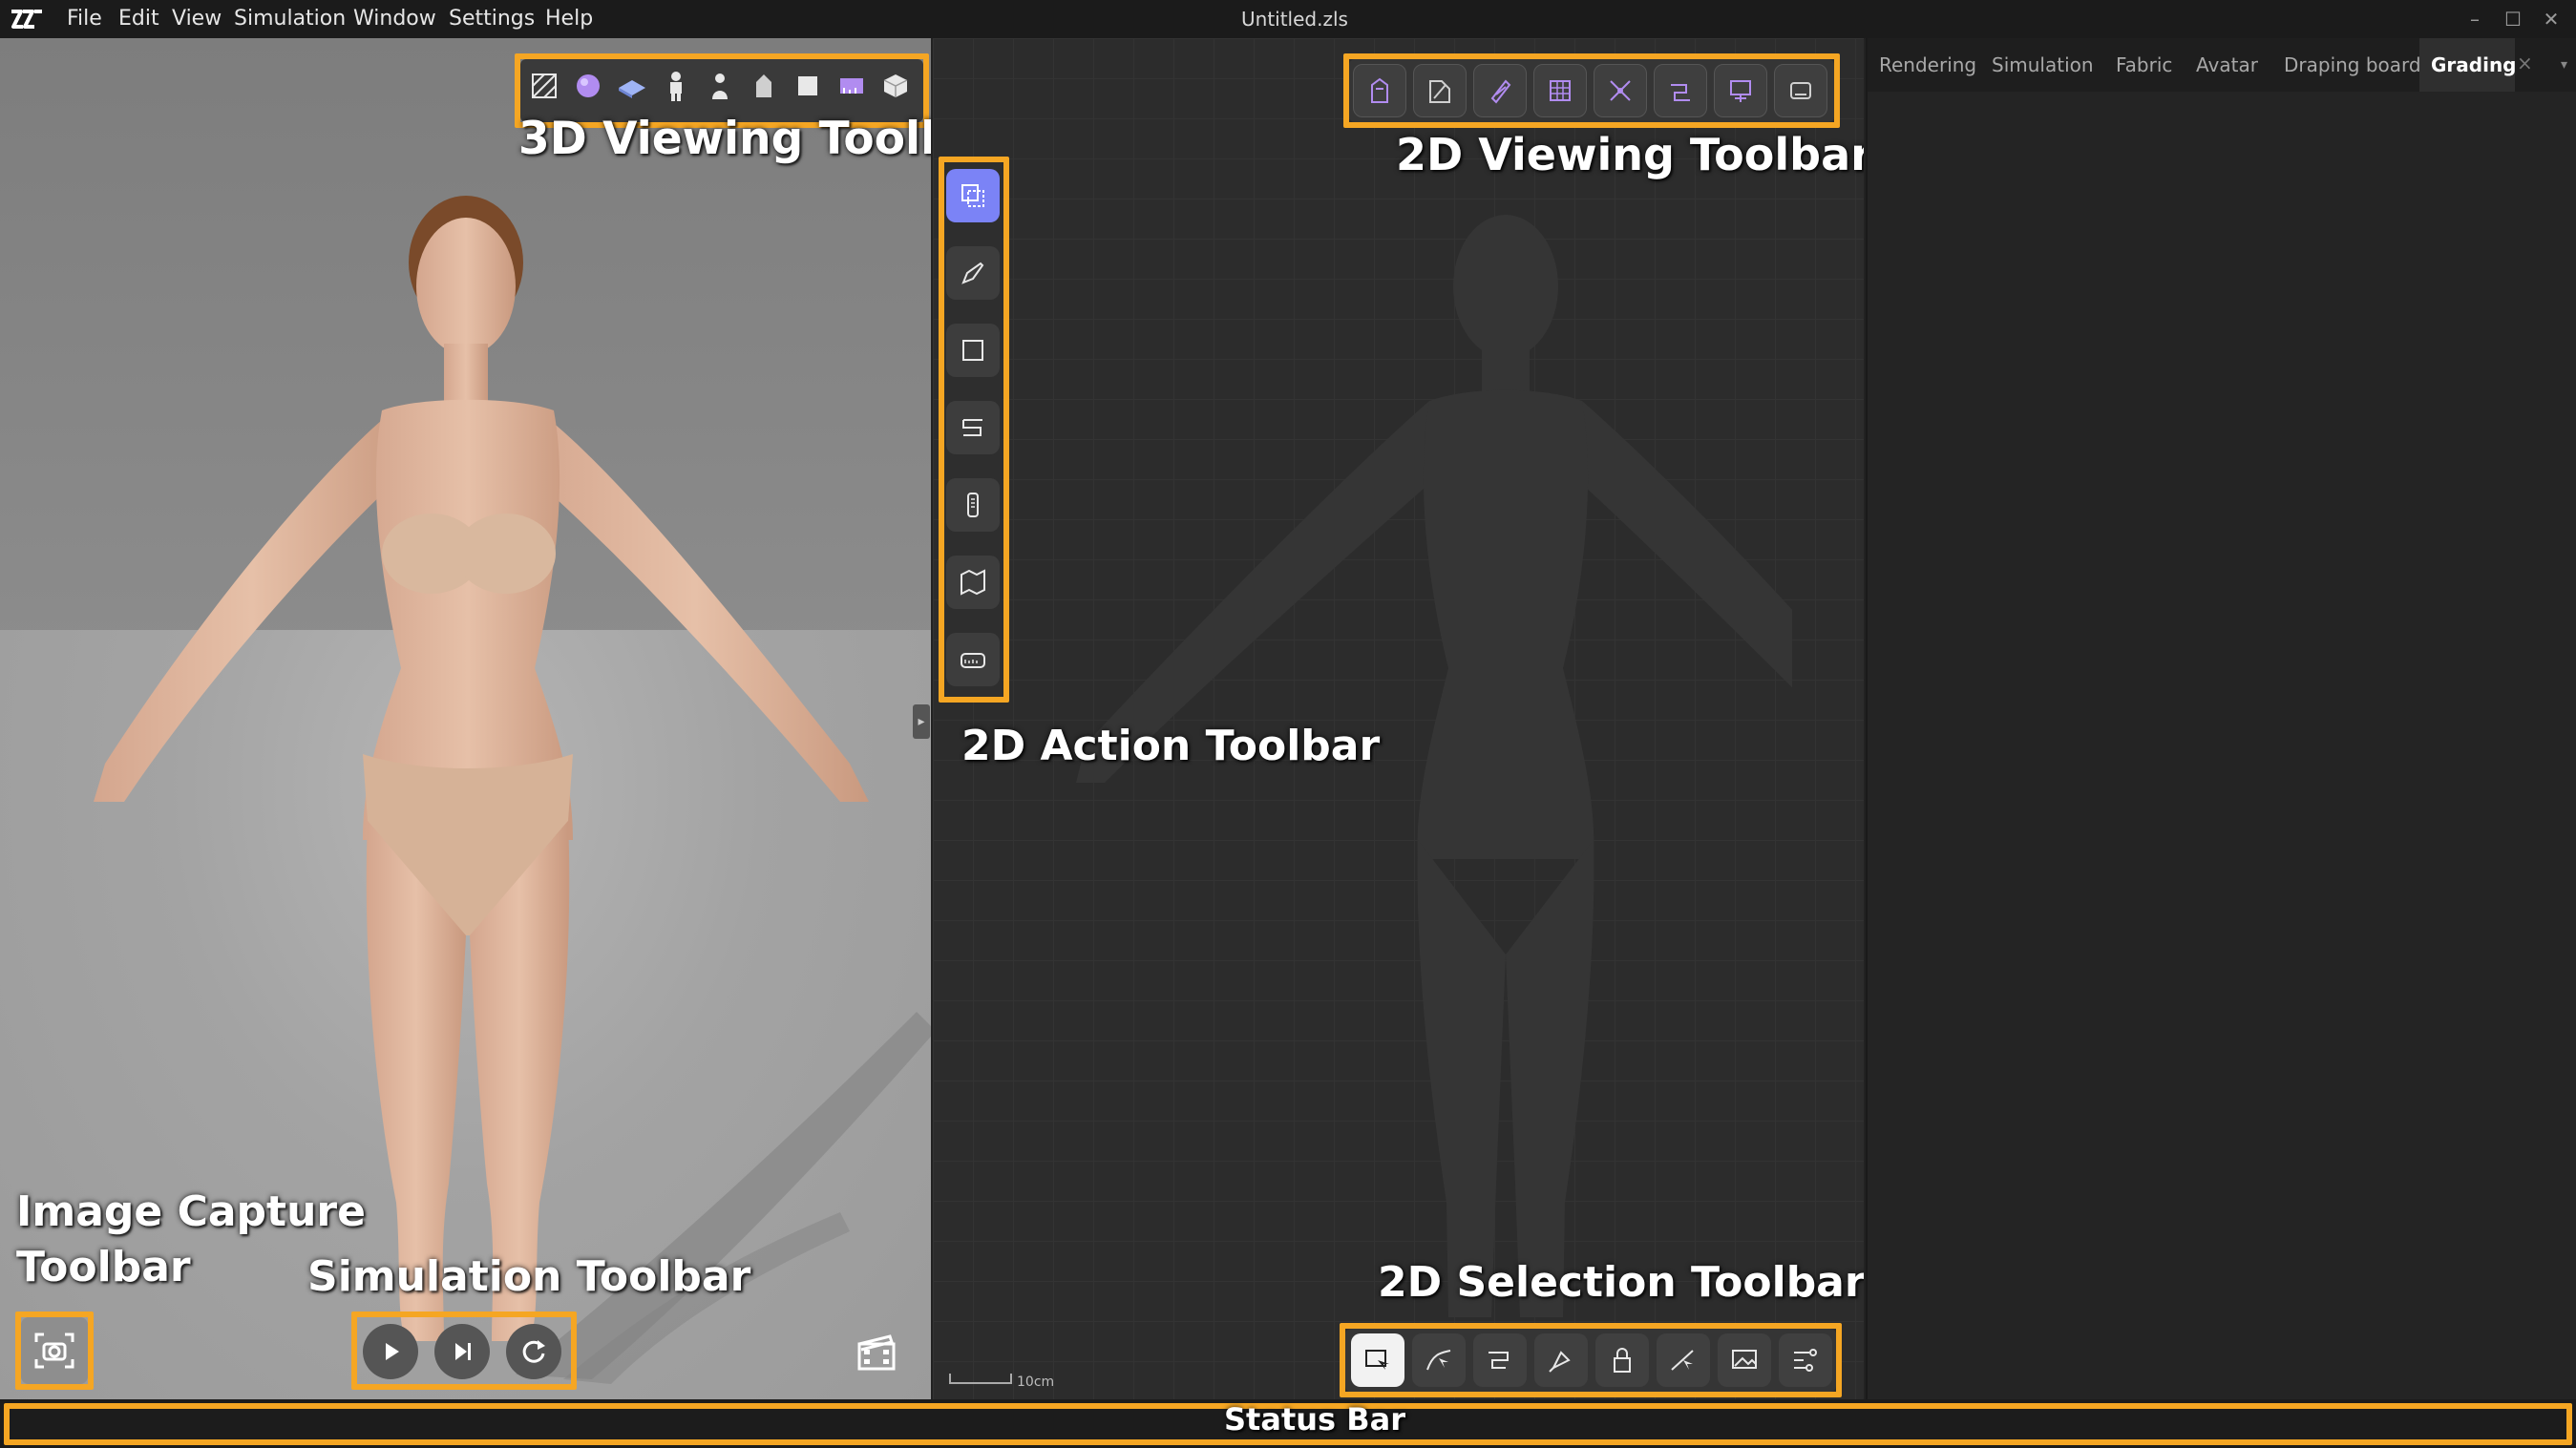 This screenshot has width=2576, height=1448. I want to click on sewing-button, so click(973, 427).